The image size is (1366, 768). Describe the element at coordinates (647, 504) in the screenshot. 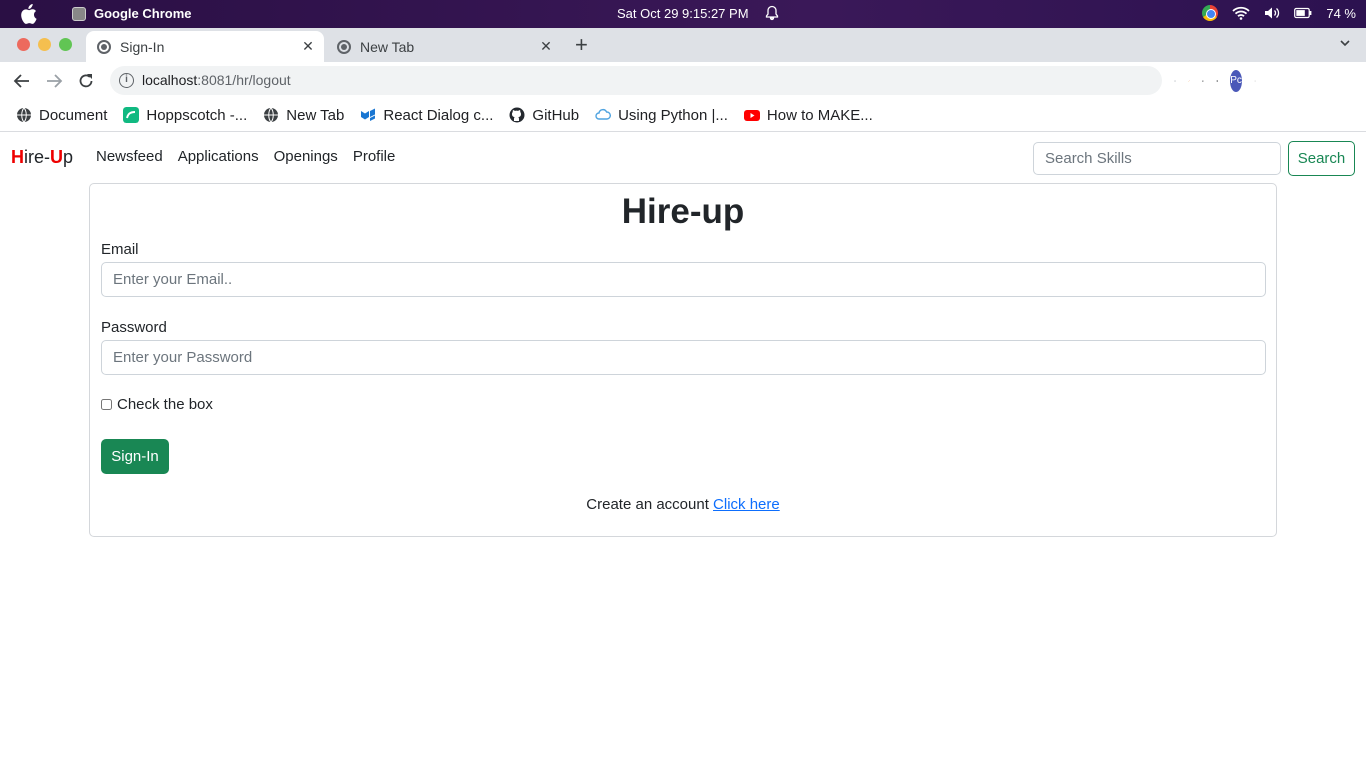

I see `create-account-text: Create an account` at that location.